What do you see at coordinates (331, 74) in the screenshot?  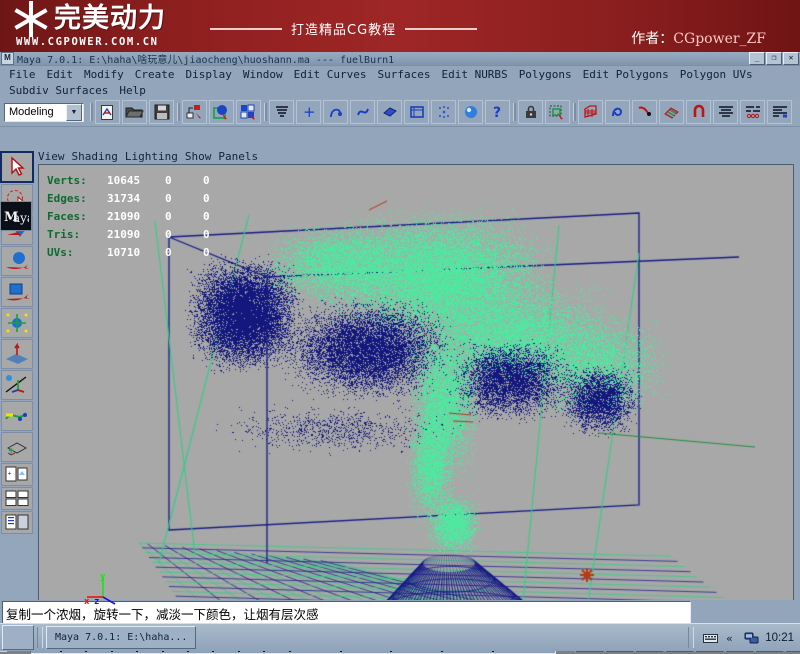 I see `menu-item-edit-curves: Edit Curves` at bounding box center [331, 74].